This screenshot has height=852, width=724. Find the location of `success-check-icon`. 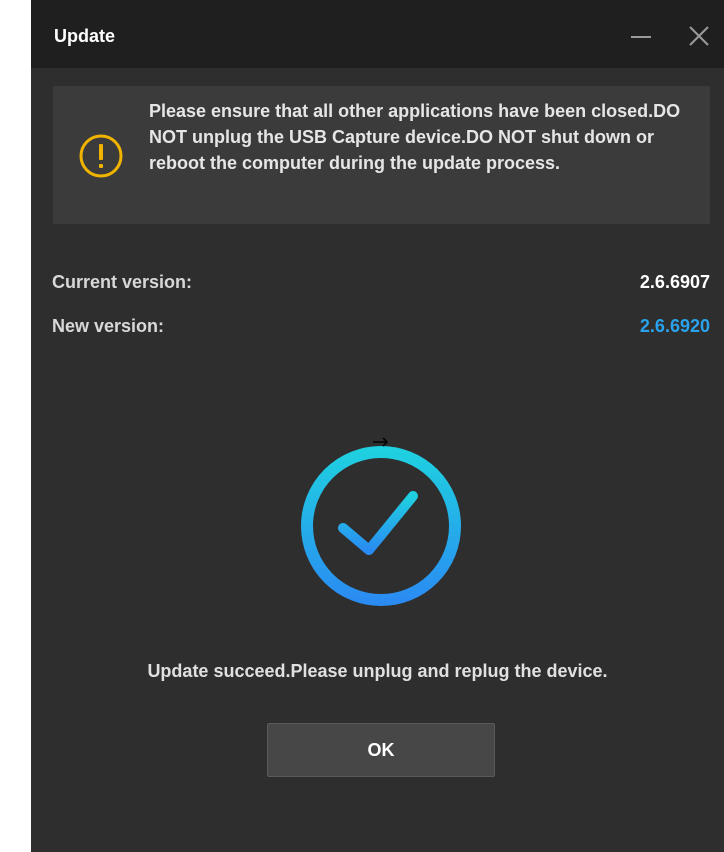

success-check-icon is located at coordinates (381, 521).